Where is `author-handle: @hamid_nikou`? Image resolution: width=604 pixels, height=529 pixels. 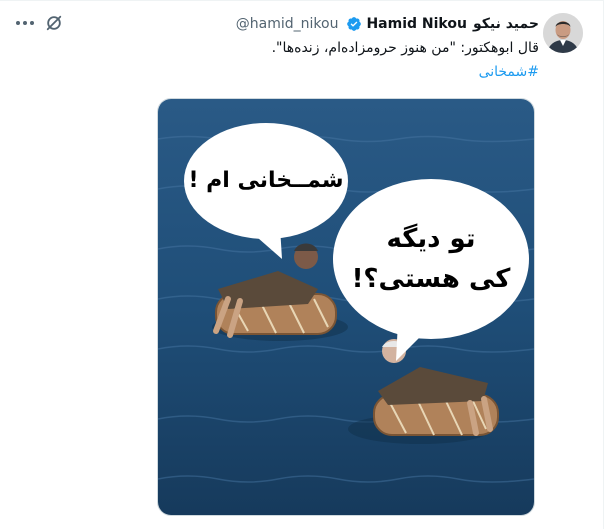
author-handle: @hamid_nikou is located at coordinates (287, 24).